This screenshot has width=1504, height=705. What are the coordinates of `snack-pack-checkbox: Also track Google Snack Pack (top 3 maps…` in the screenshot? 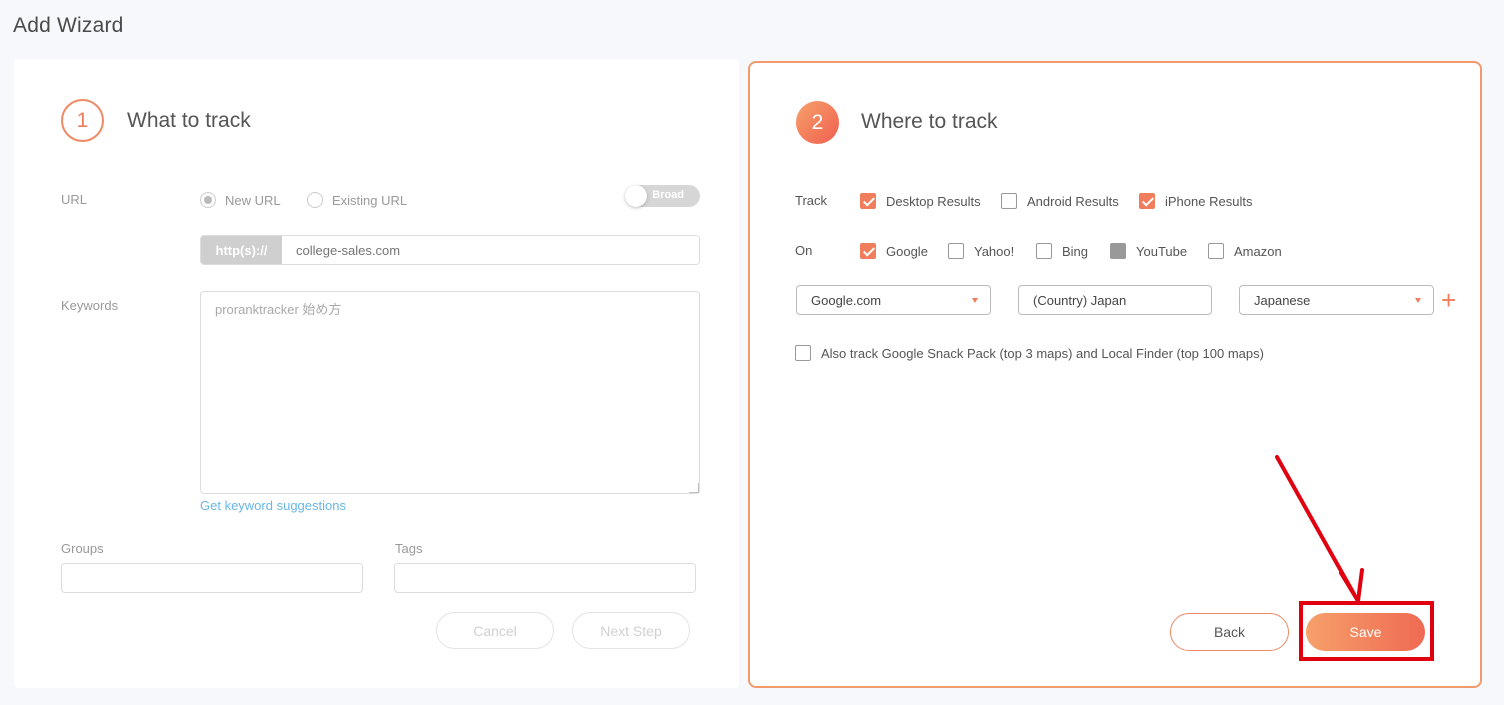 It's located at (1029, 353).